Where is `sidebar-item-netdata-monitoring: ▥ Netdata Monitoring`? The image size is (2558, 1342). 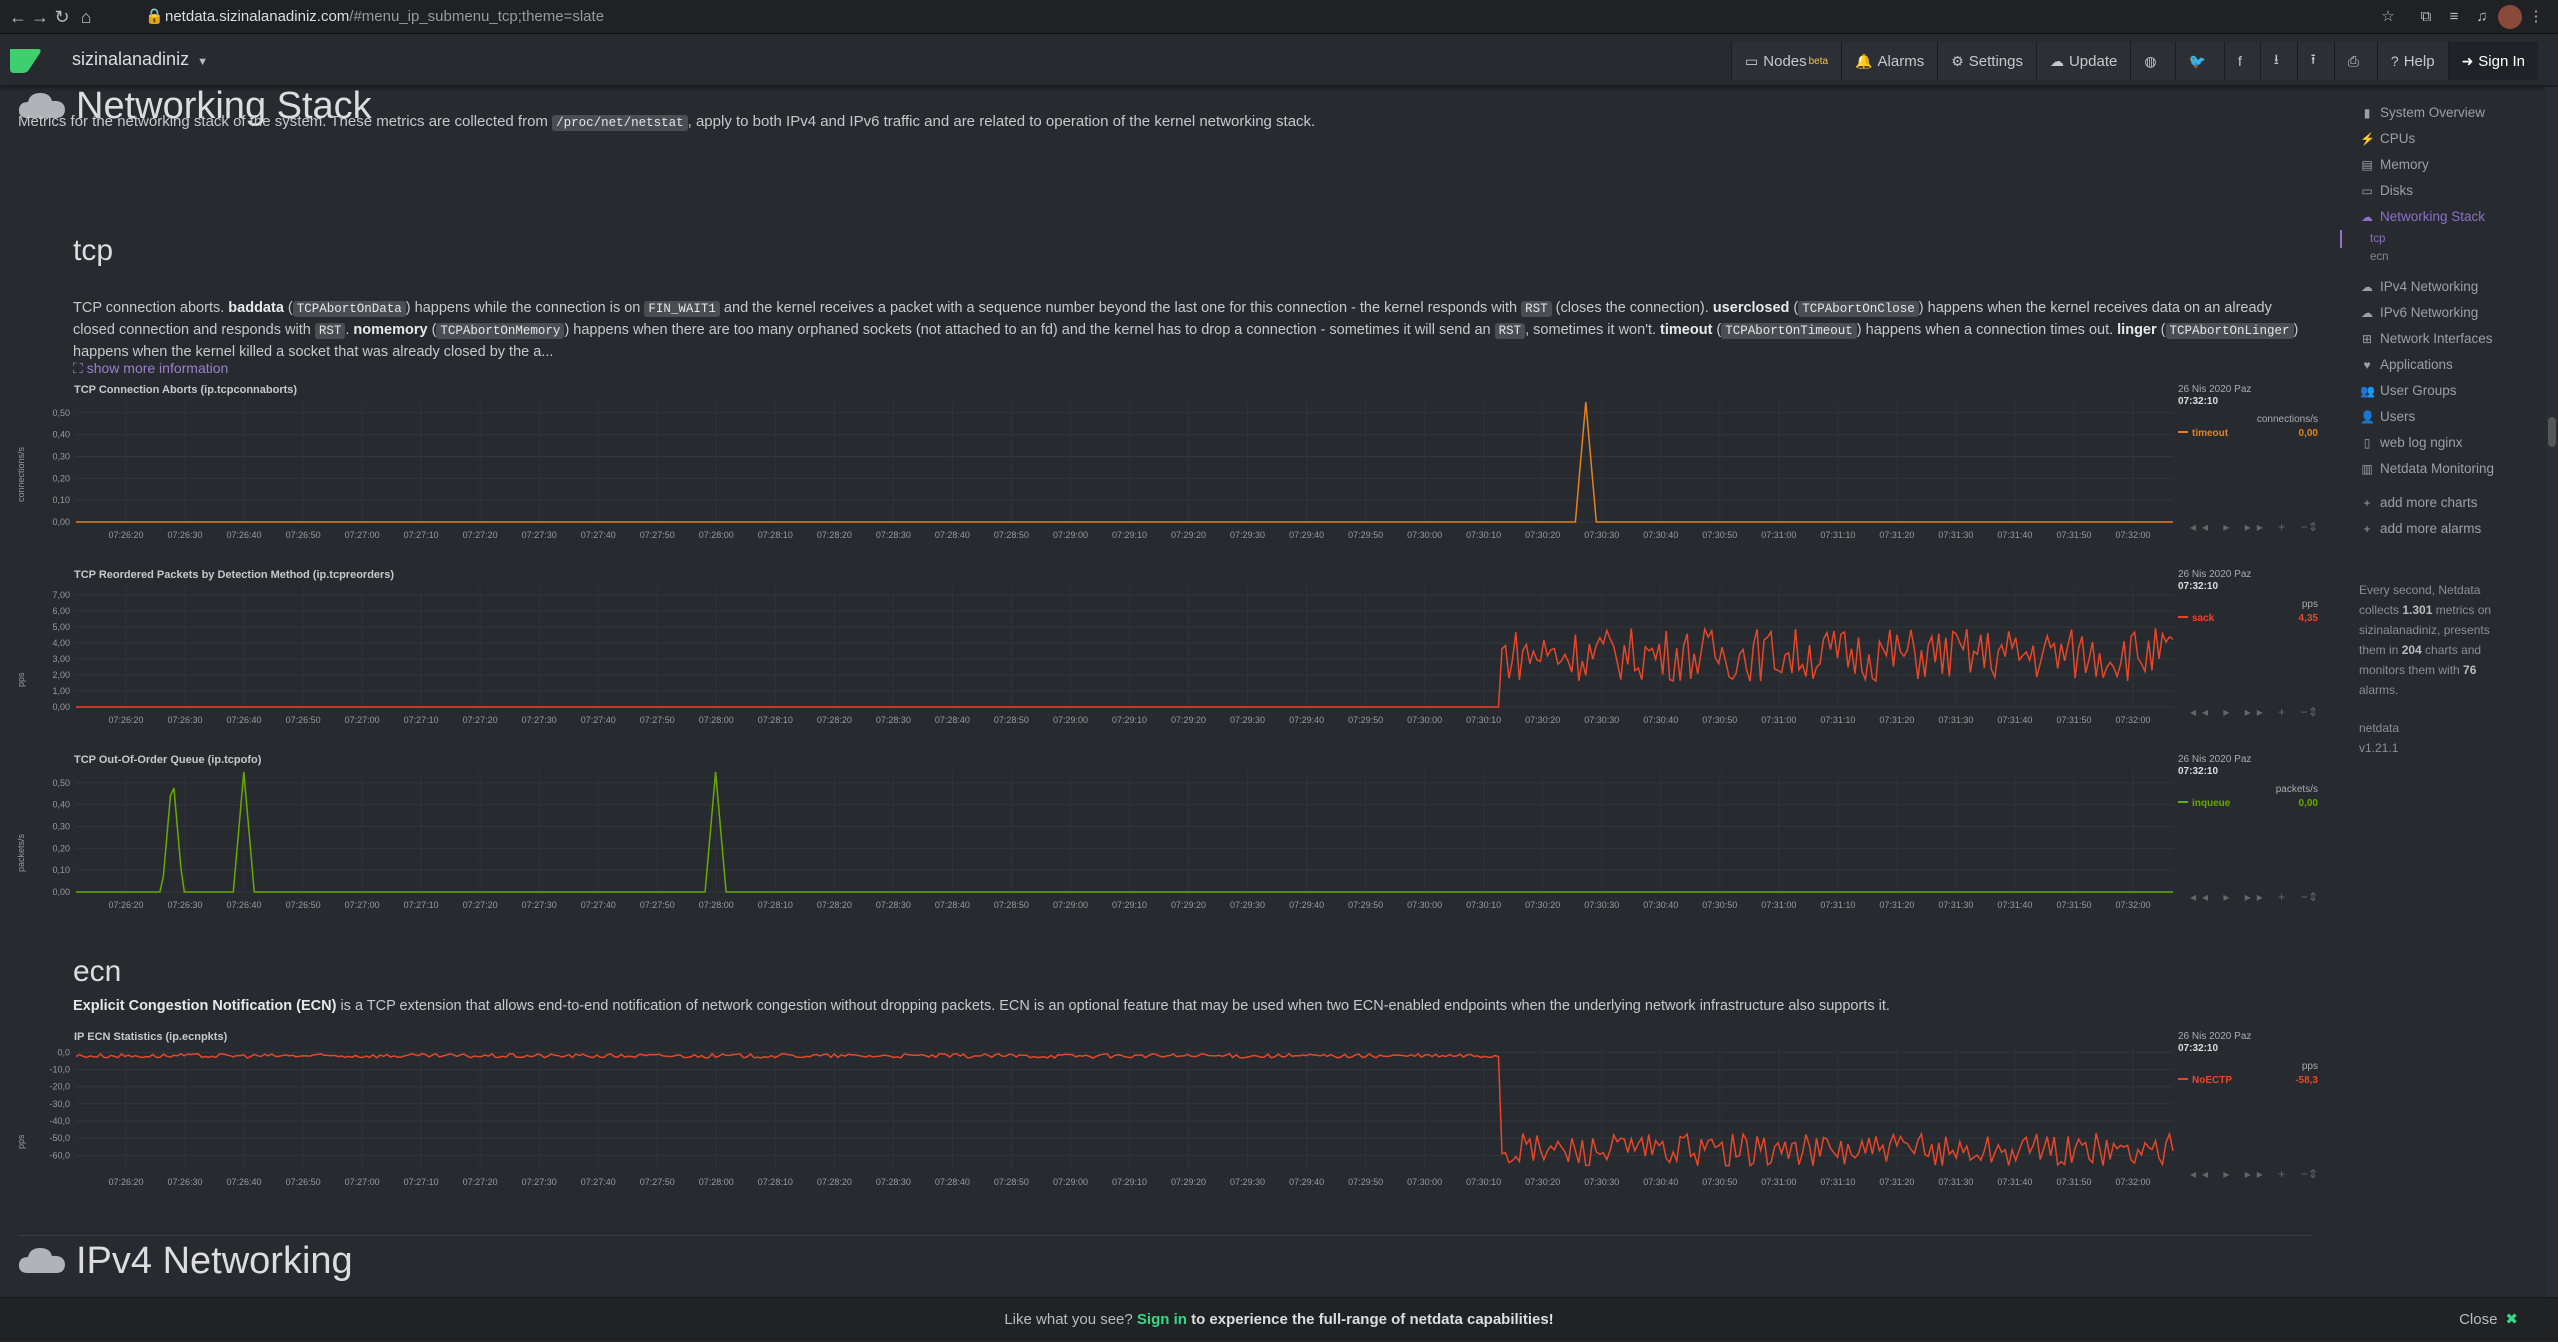 sidebar-item-netdata-monitoring: ▥ Netdata Monitoring is located at coordinates (2445, 469).